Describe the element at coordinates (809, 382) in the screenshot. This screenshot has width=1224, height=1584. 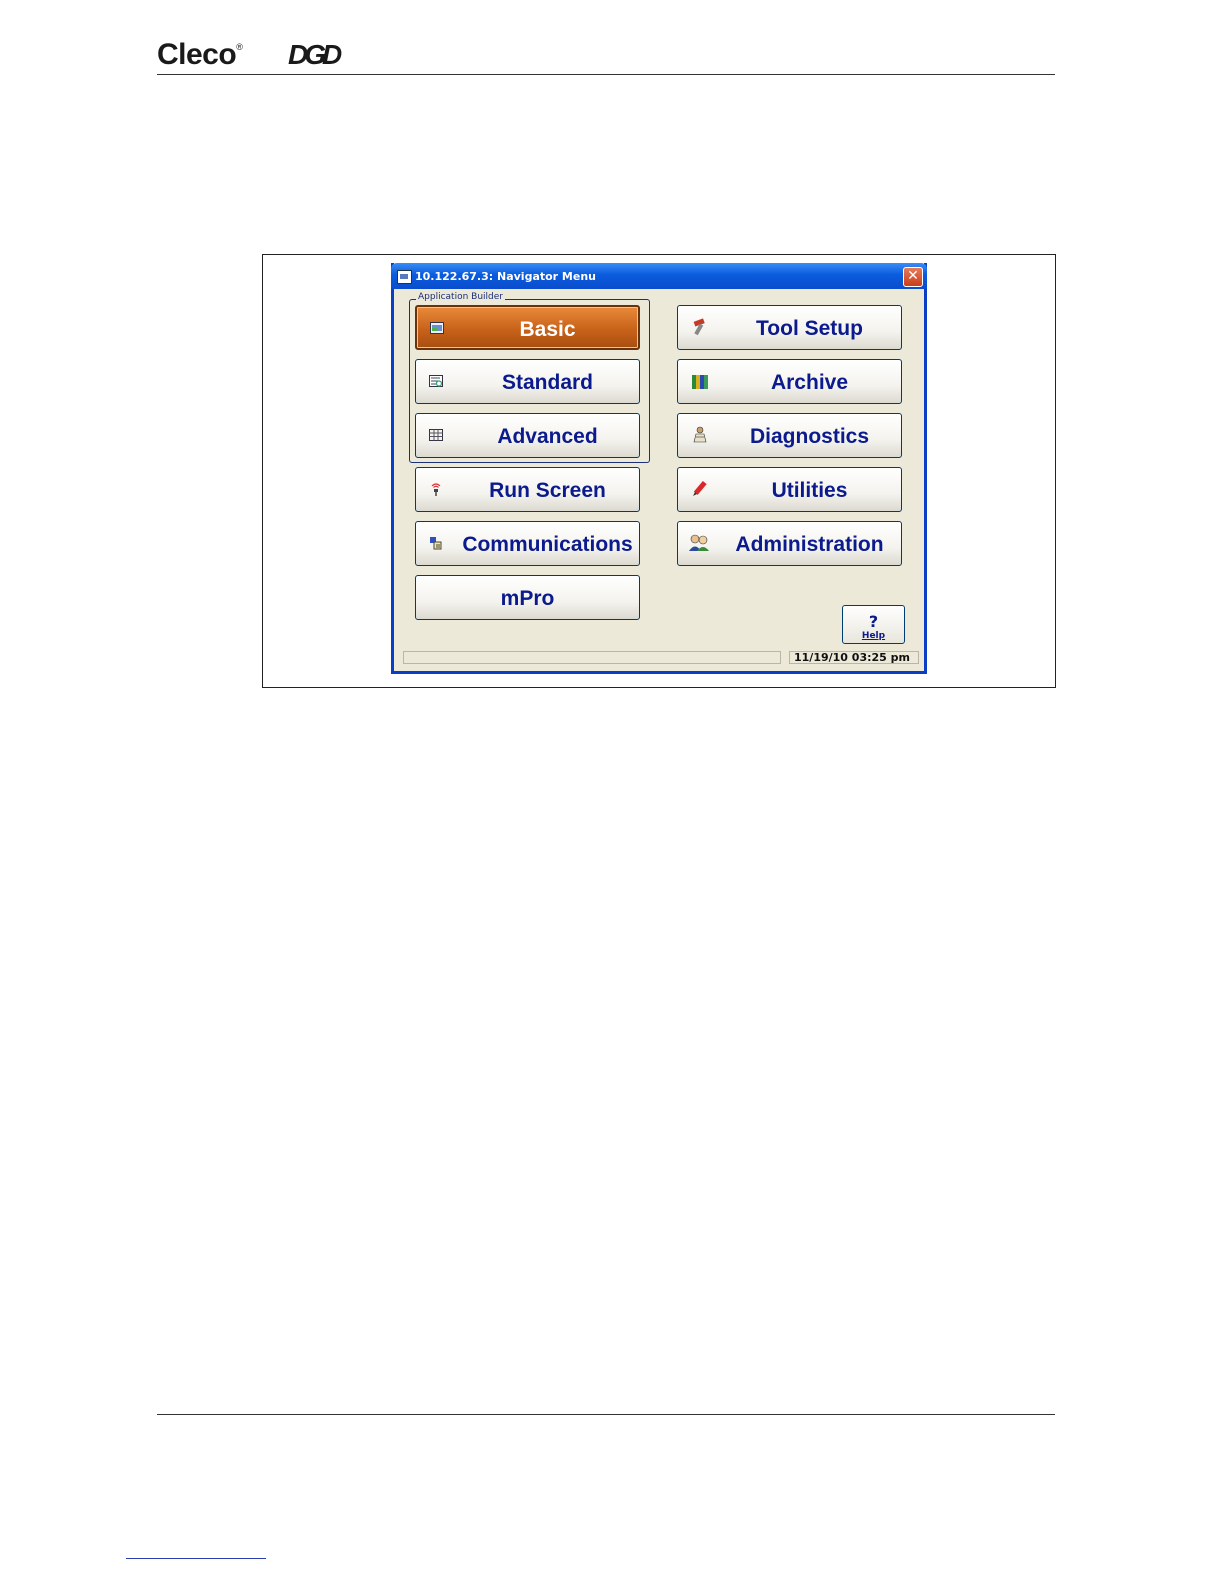
I see `archive-label: Archive` at that location.